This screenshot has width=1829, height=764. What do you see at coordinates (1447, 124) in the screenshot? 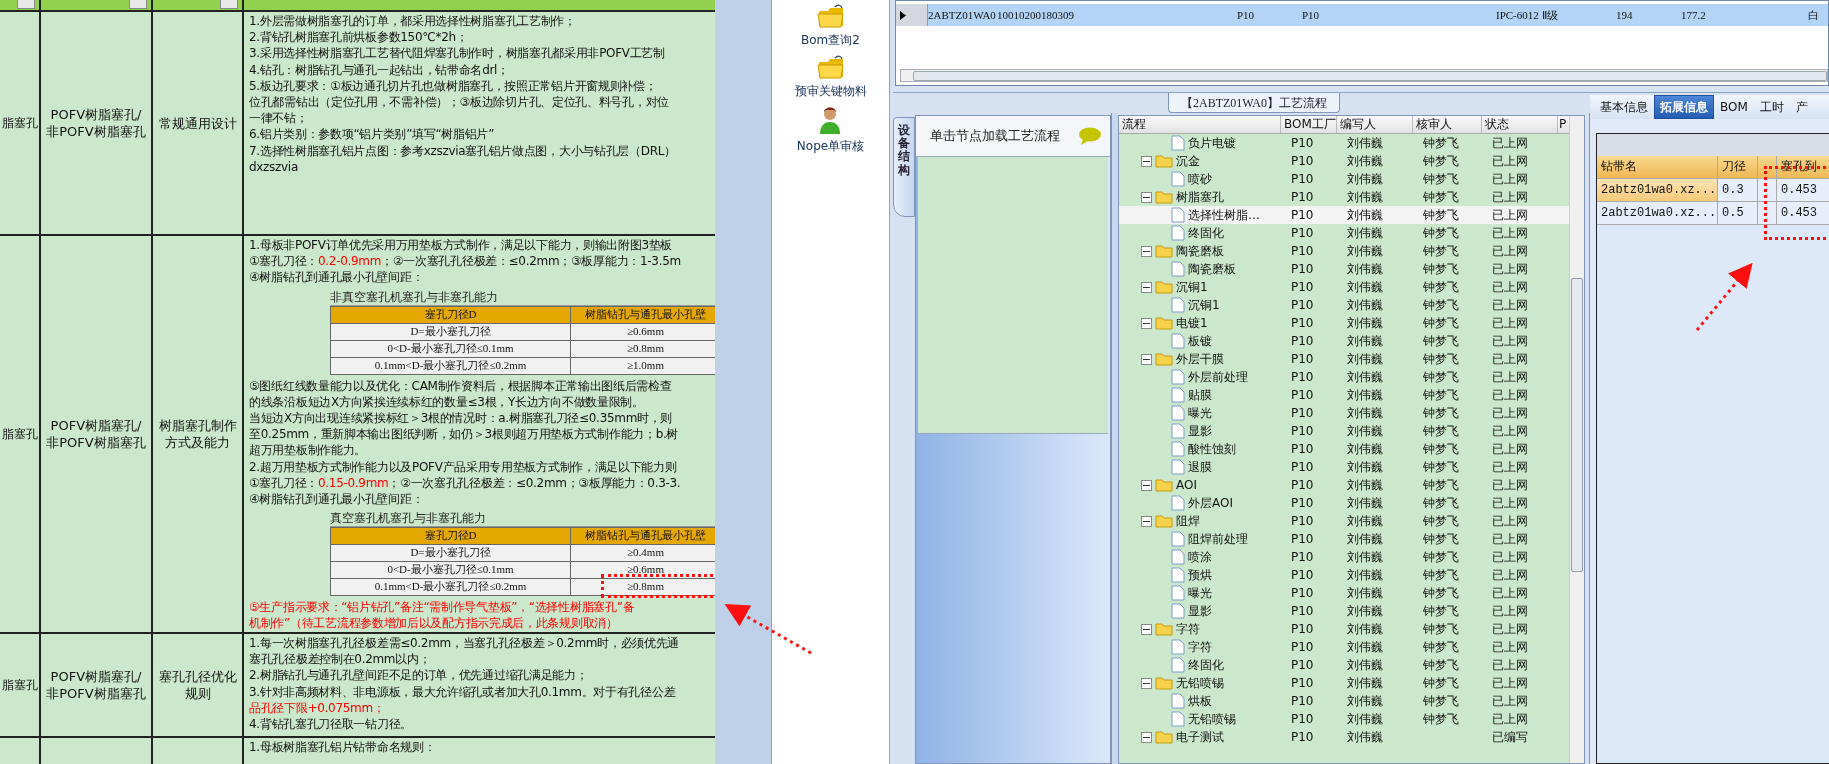
I see `column-header: 核审人` at bounding box center [1447, 124].